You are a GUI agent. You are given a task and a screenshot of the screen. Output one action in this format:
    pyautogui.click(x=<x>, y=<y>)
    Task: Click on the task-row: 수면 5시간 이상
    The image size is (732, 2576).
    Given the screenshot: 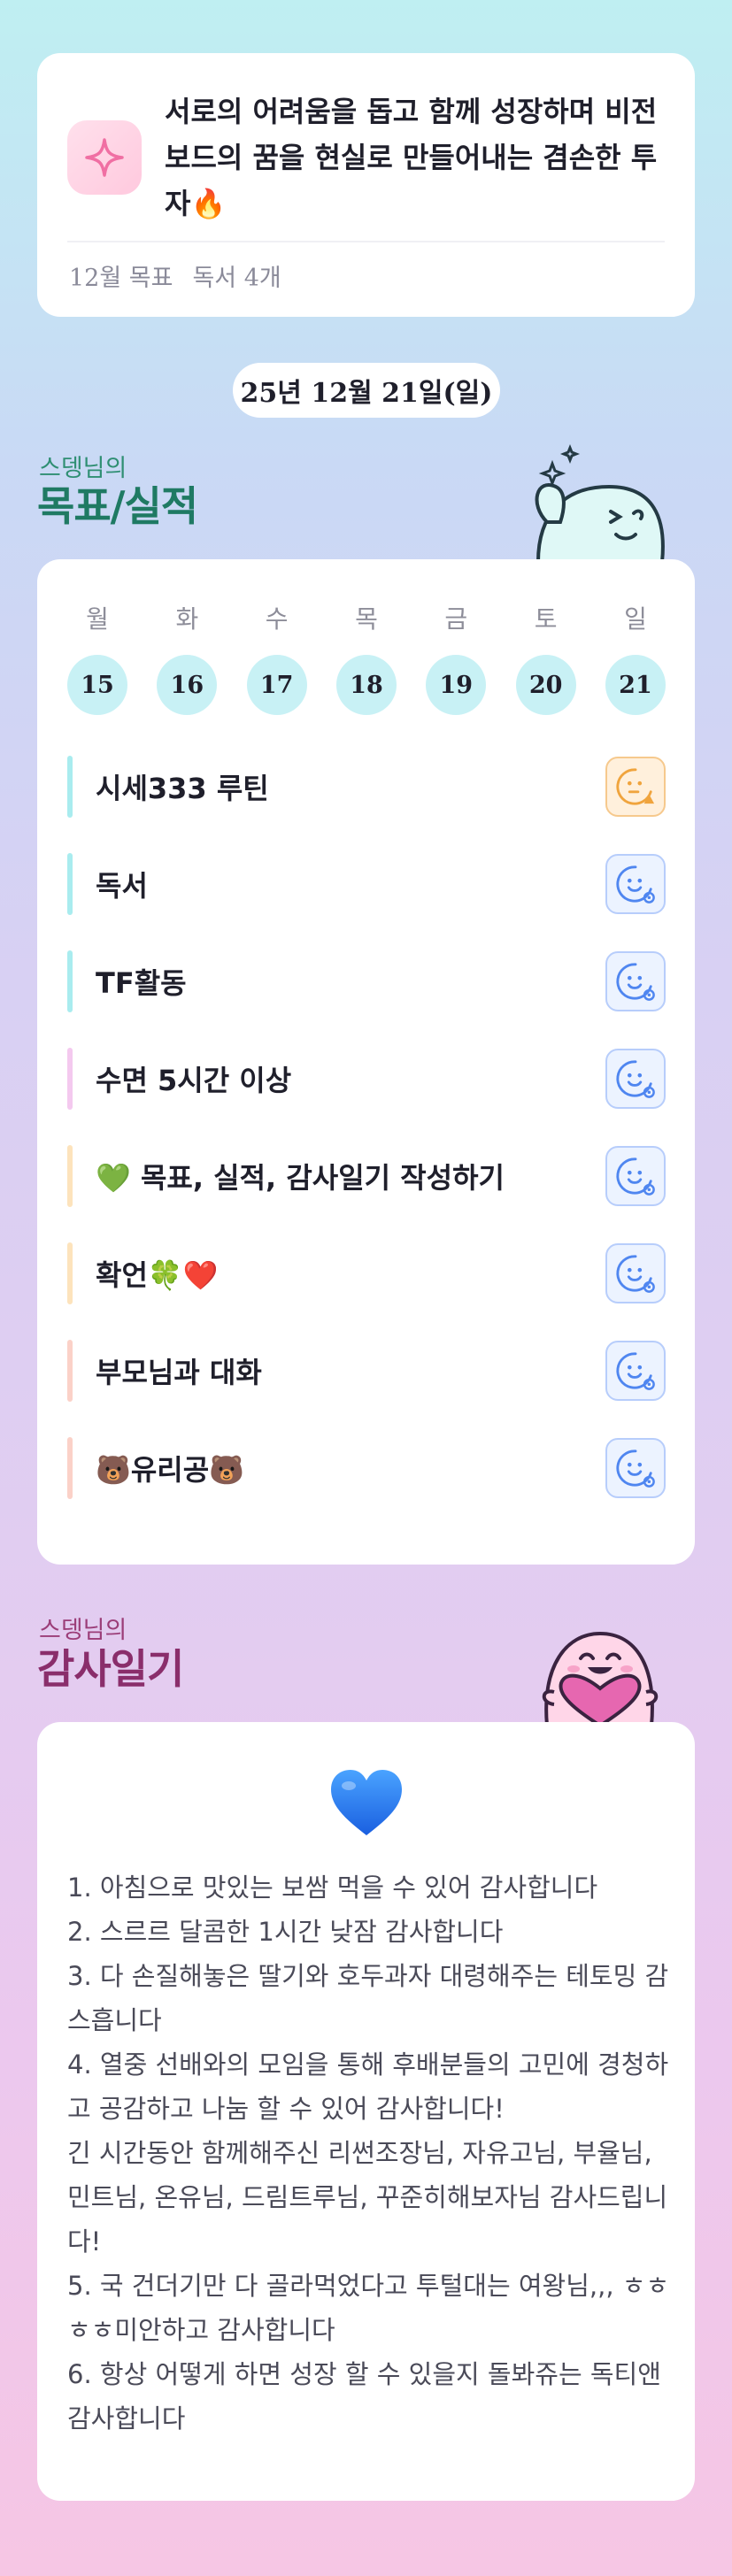 What is the action you would take?
    pyautogui.click(x=366, y=1079)
    